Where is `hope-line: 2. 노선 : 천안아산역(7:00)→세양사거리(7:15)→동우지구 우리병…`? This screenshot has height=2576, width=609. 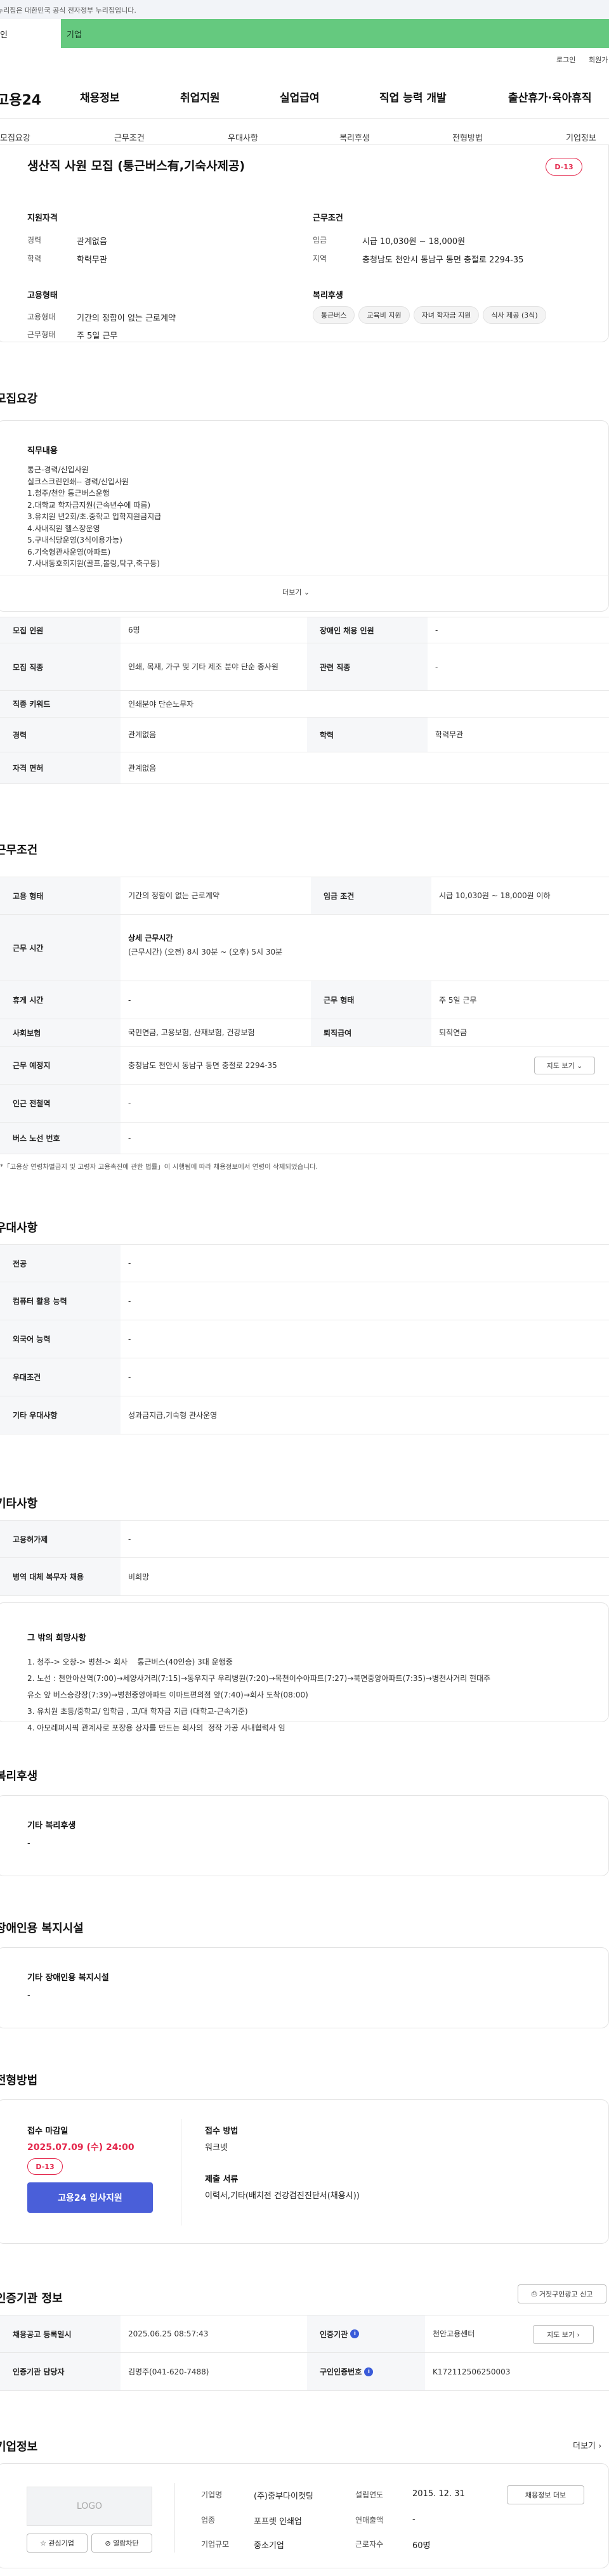 hope-line: 2. 노선 : 천안아산역(7:00)→세양사거리(7:15)→동우지구 우리병… is located at coordinates (259, 1678).